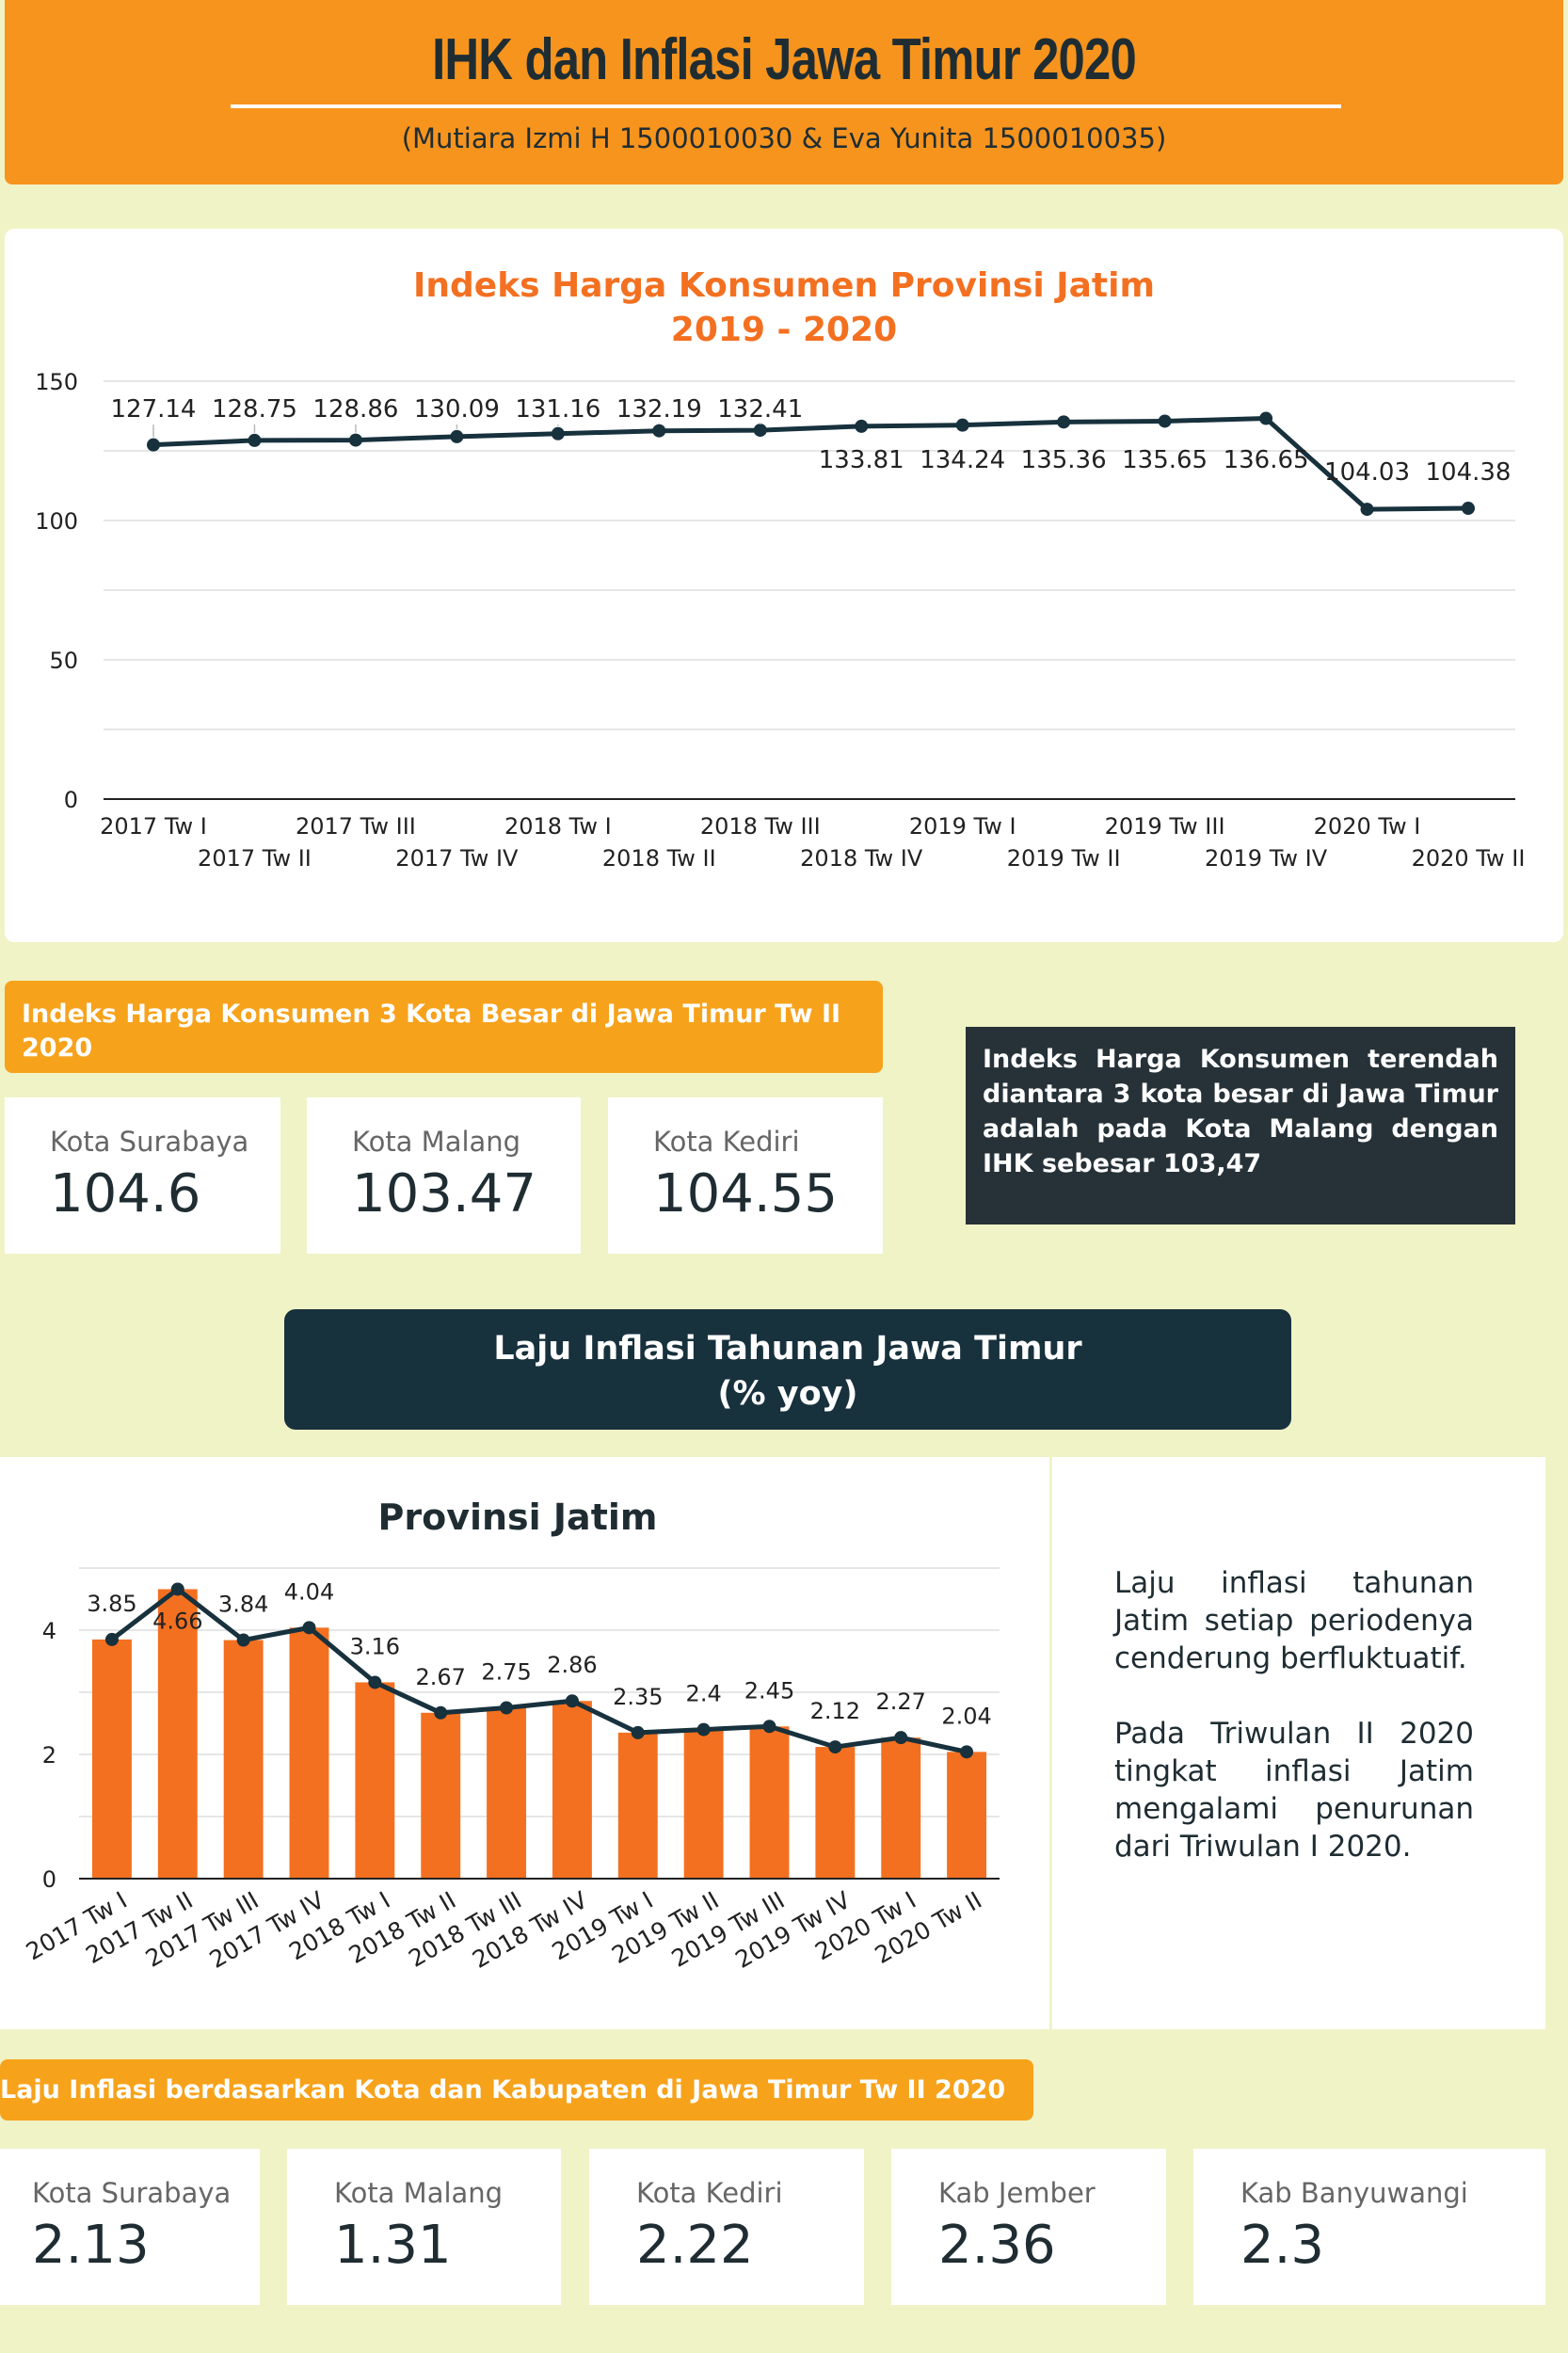  What do you see at coordinates (704, 1694) in the screenshot?
I see `inflation-data-label: 2.4` at bounding box center [704, 1694].